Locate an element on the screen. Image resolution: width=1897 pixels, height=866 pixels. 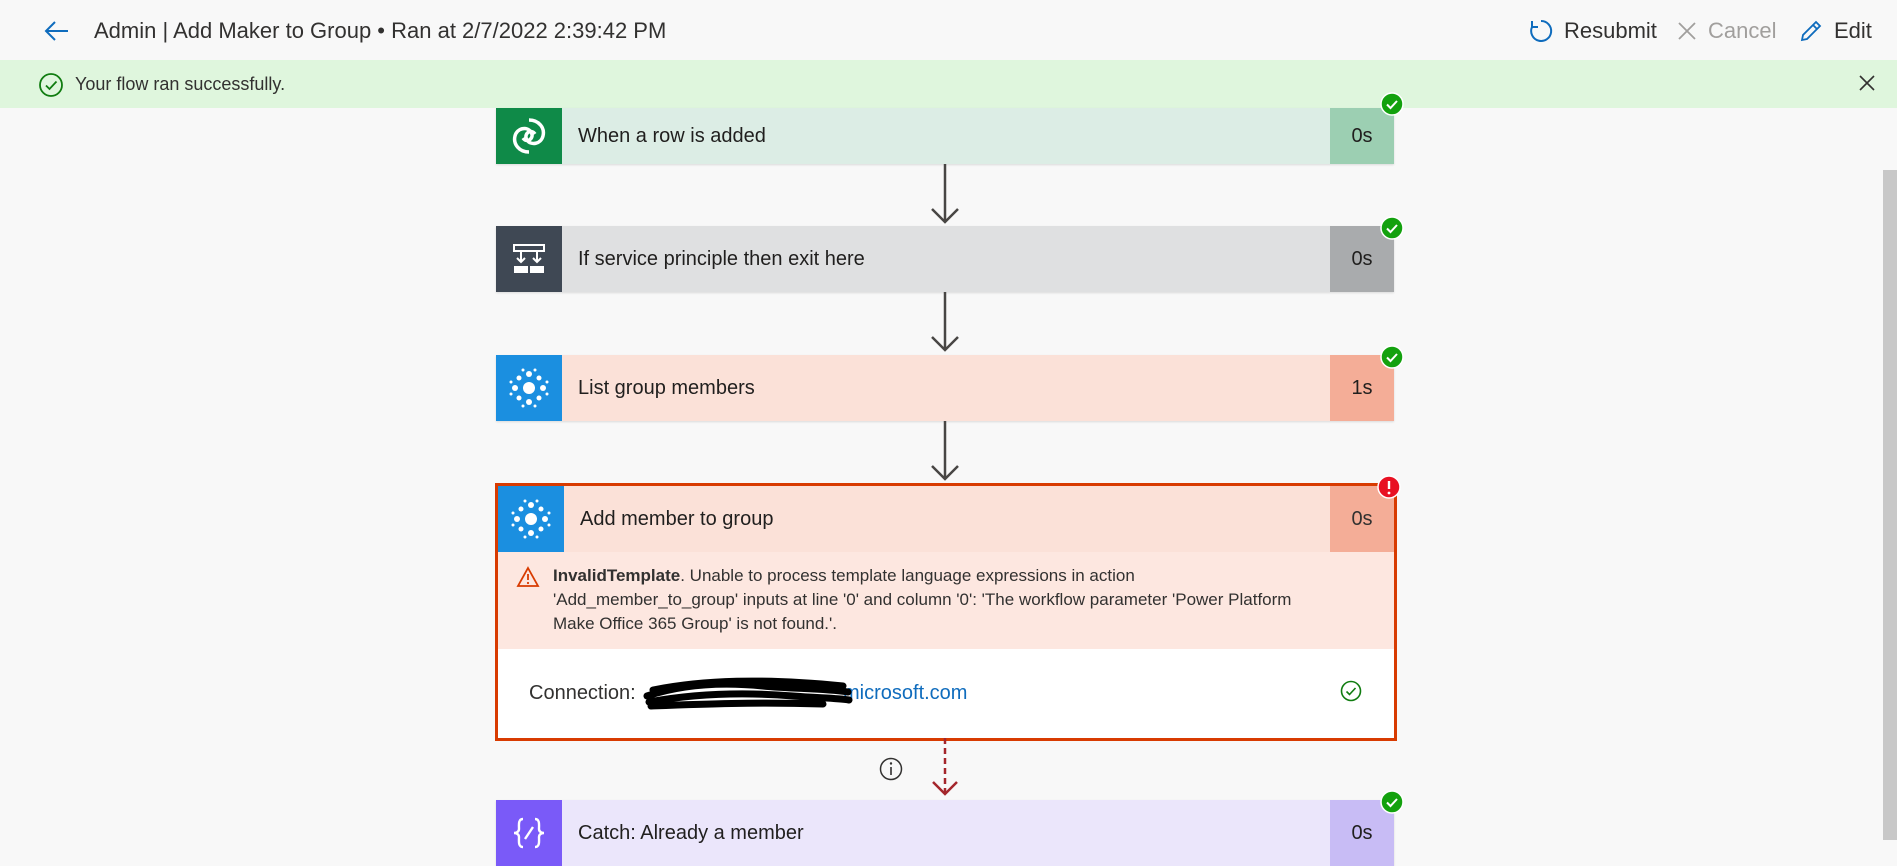
resubmit-button: Resubmit is located at coordinates (1592, 31).